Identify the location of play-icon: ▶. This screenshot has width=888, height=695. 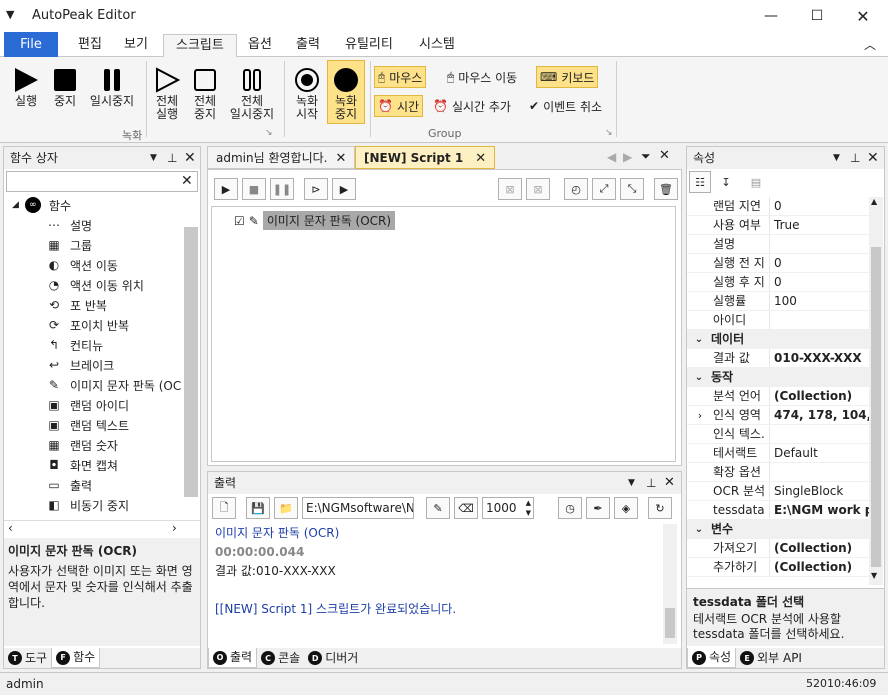
(226, 189).